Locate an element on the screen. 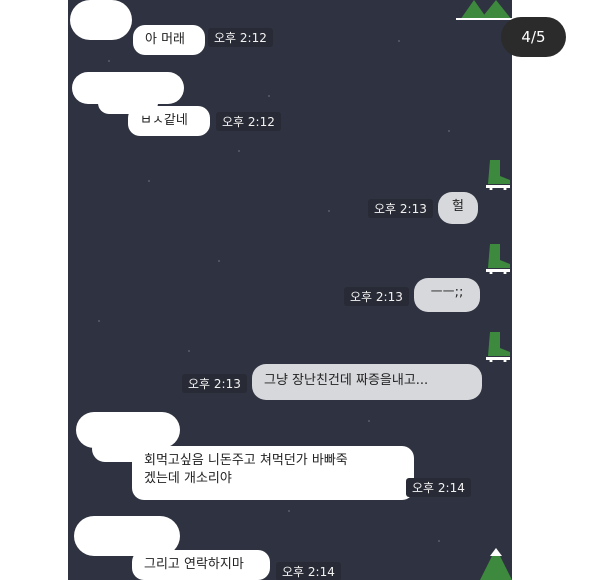 This screenshot has height=580, width=589. message-bubble: 헐 is located at coordinates (458, 208).